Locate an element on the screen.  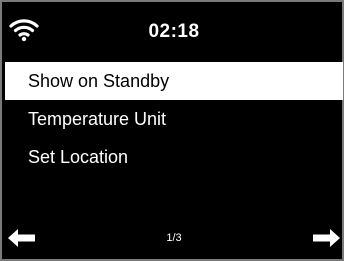
clock-time: 02:18 is located at coordinates (174, 31).